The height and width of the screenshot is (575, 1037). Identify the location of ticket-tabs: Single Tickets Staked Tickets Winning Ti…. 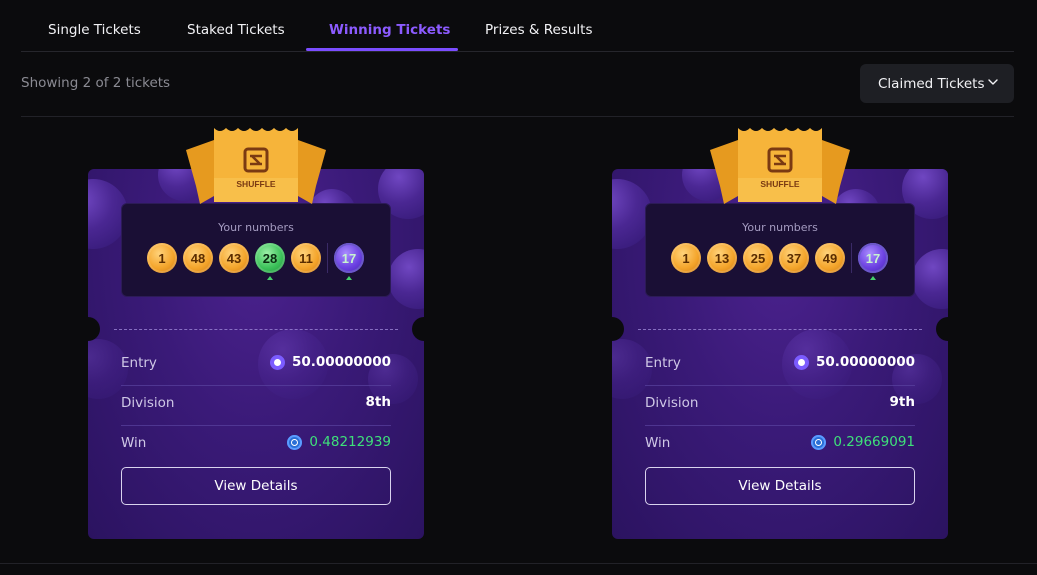
(517, 26).